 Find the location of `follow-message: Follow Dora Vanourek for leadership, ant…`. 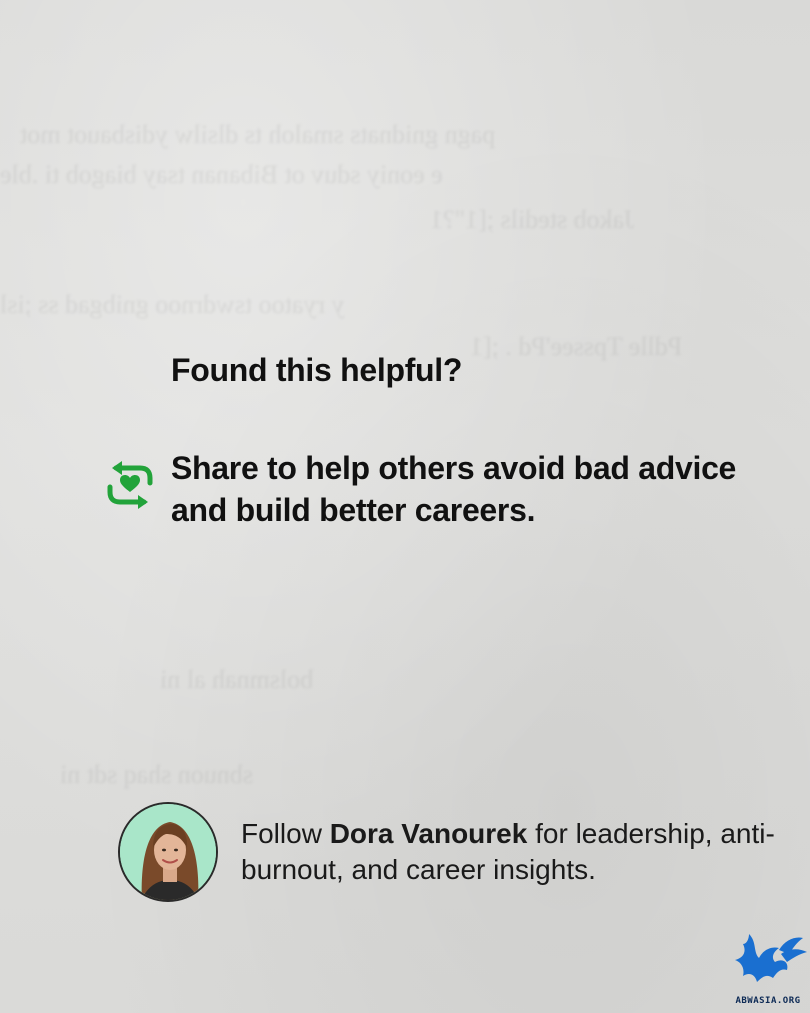

follow-message: Follow Dora Vanourek for leadership, ant… is located at coordinates (508, 852).